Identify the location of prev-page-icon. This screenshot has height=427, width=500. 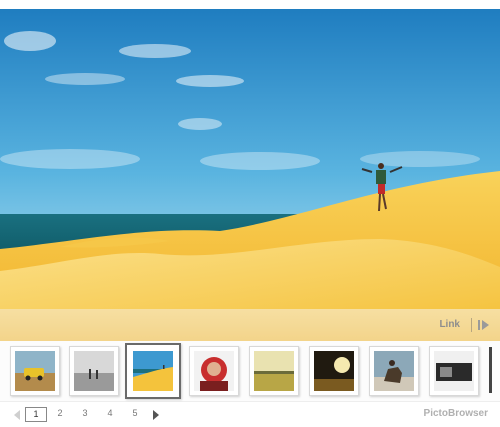
(17, 414).